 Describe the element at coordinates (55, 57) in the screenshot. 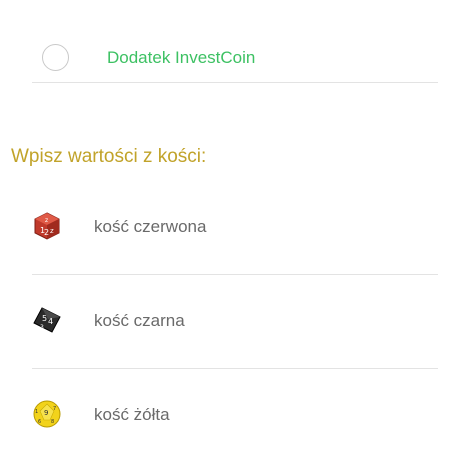

I see `addon-radio-button` at that location.